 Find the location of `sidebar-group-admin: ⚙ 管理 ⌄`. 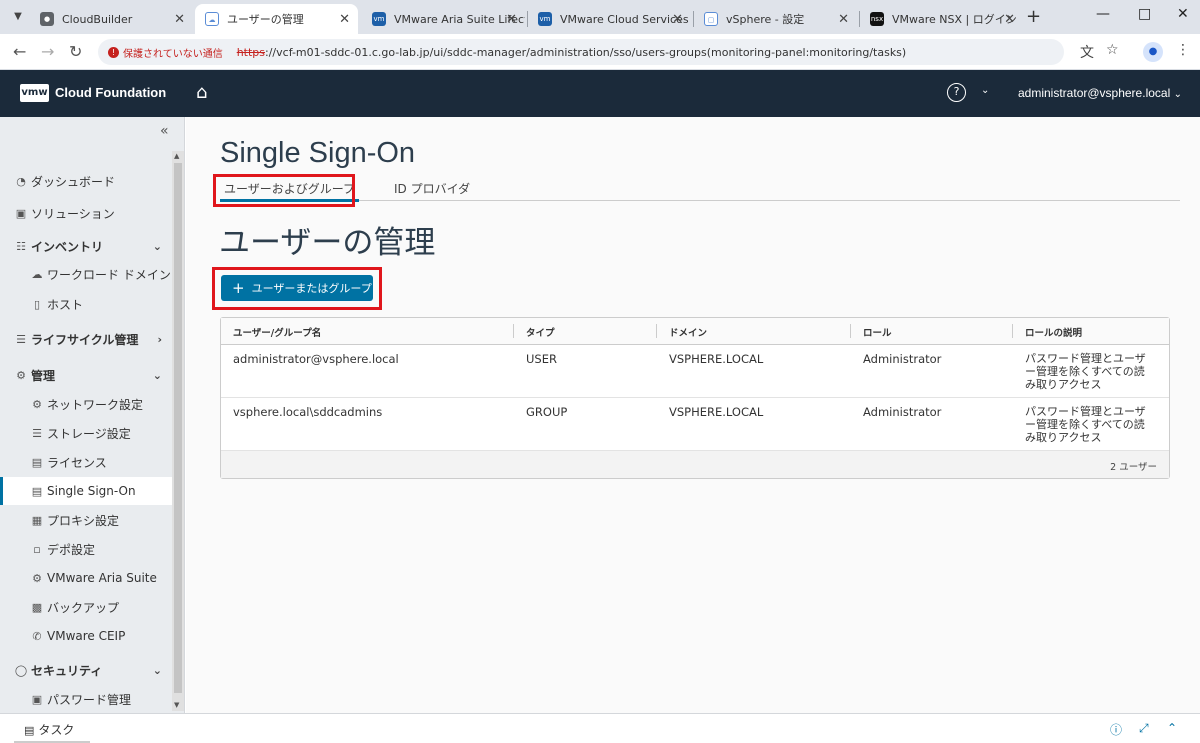

sidebar-group-admin: ⚙ 管理 ⌄ is located at coordinates (86, 375).